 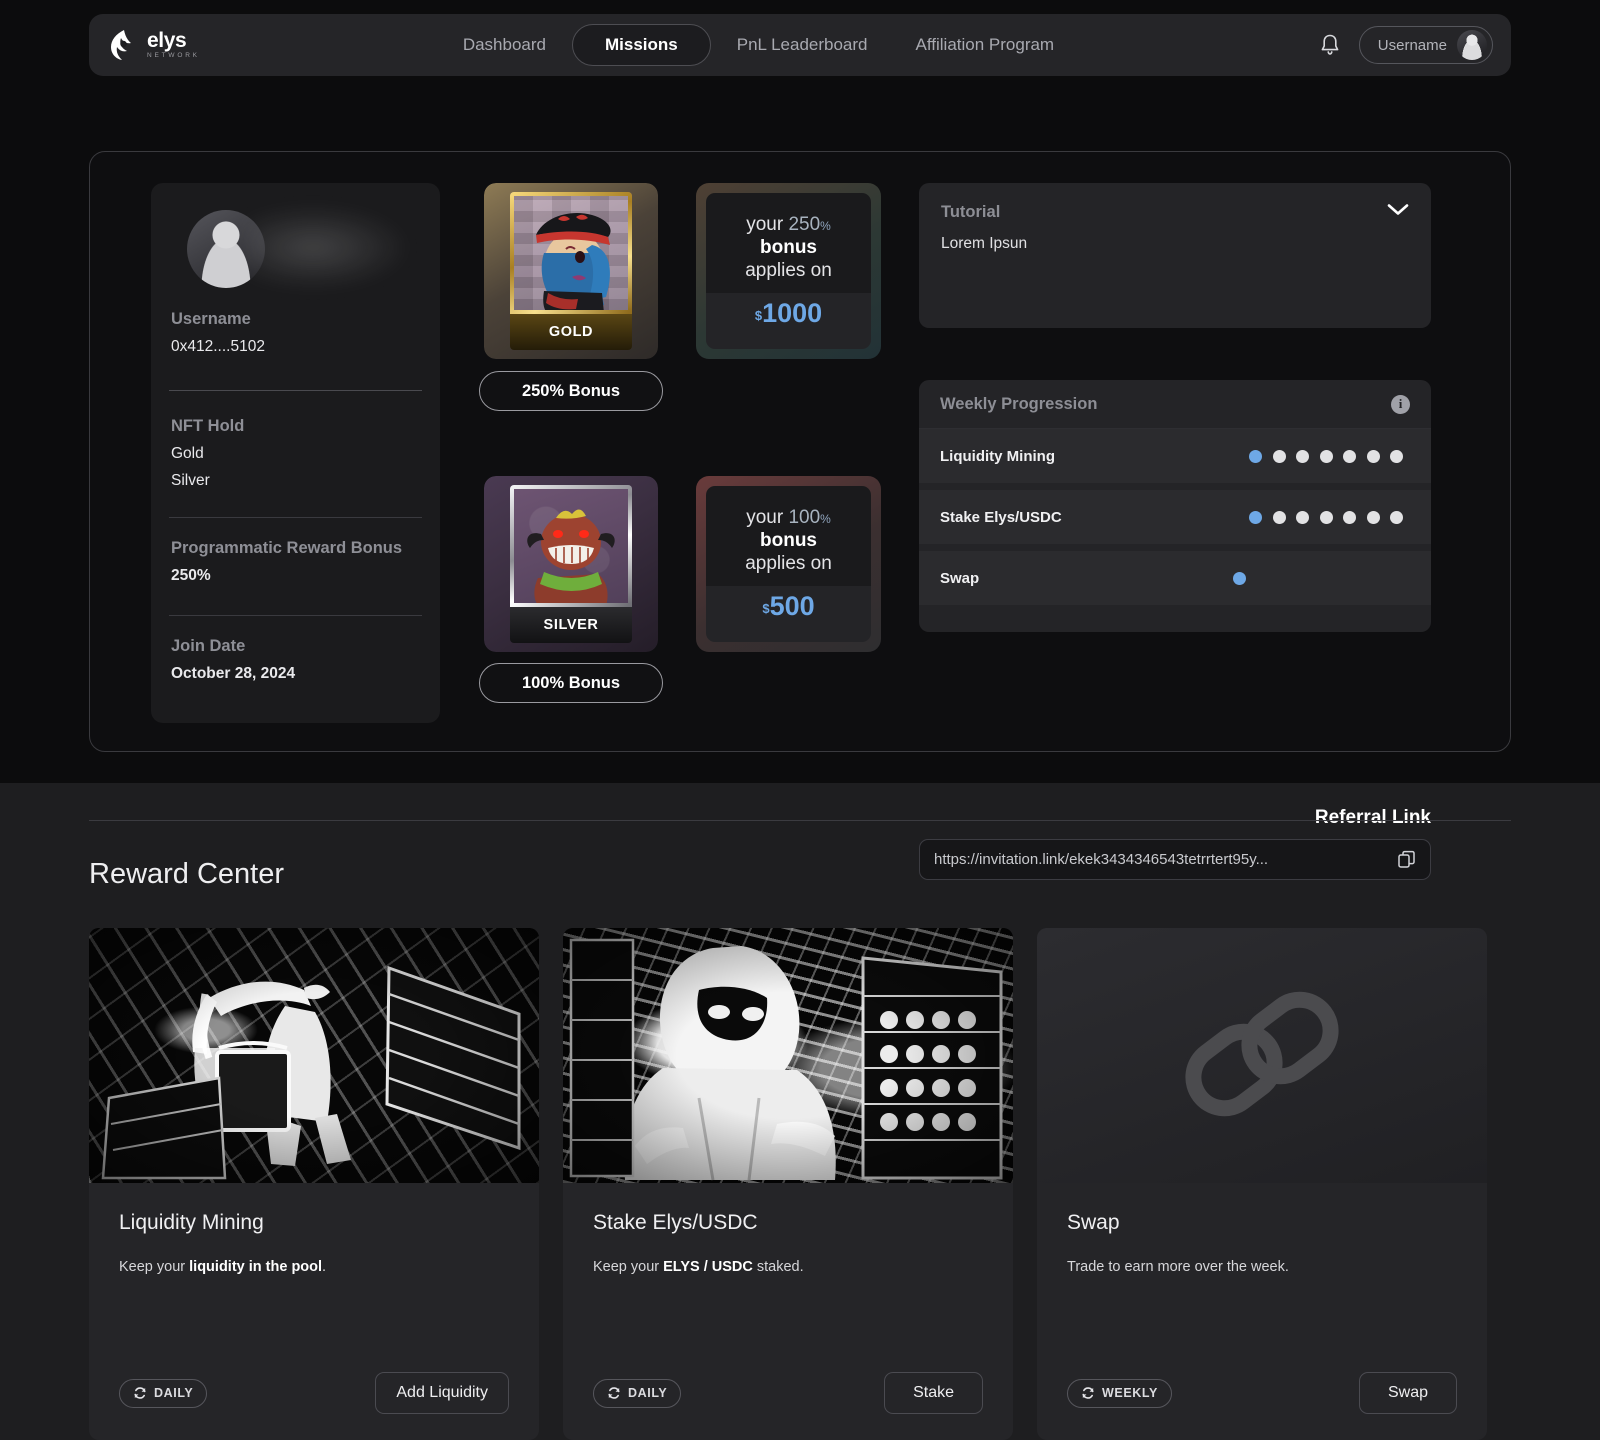 I want to click on weekly-row-label: Stake Elys/USDC, so click(x=1001, y=517).